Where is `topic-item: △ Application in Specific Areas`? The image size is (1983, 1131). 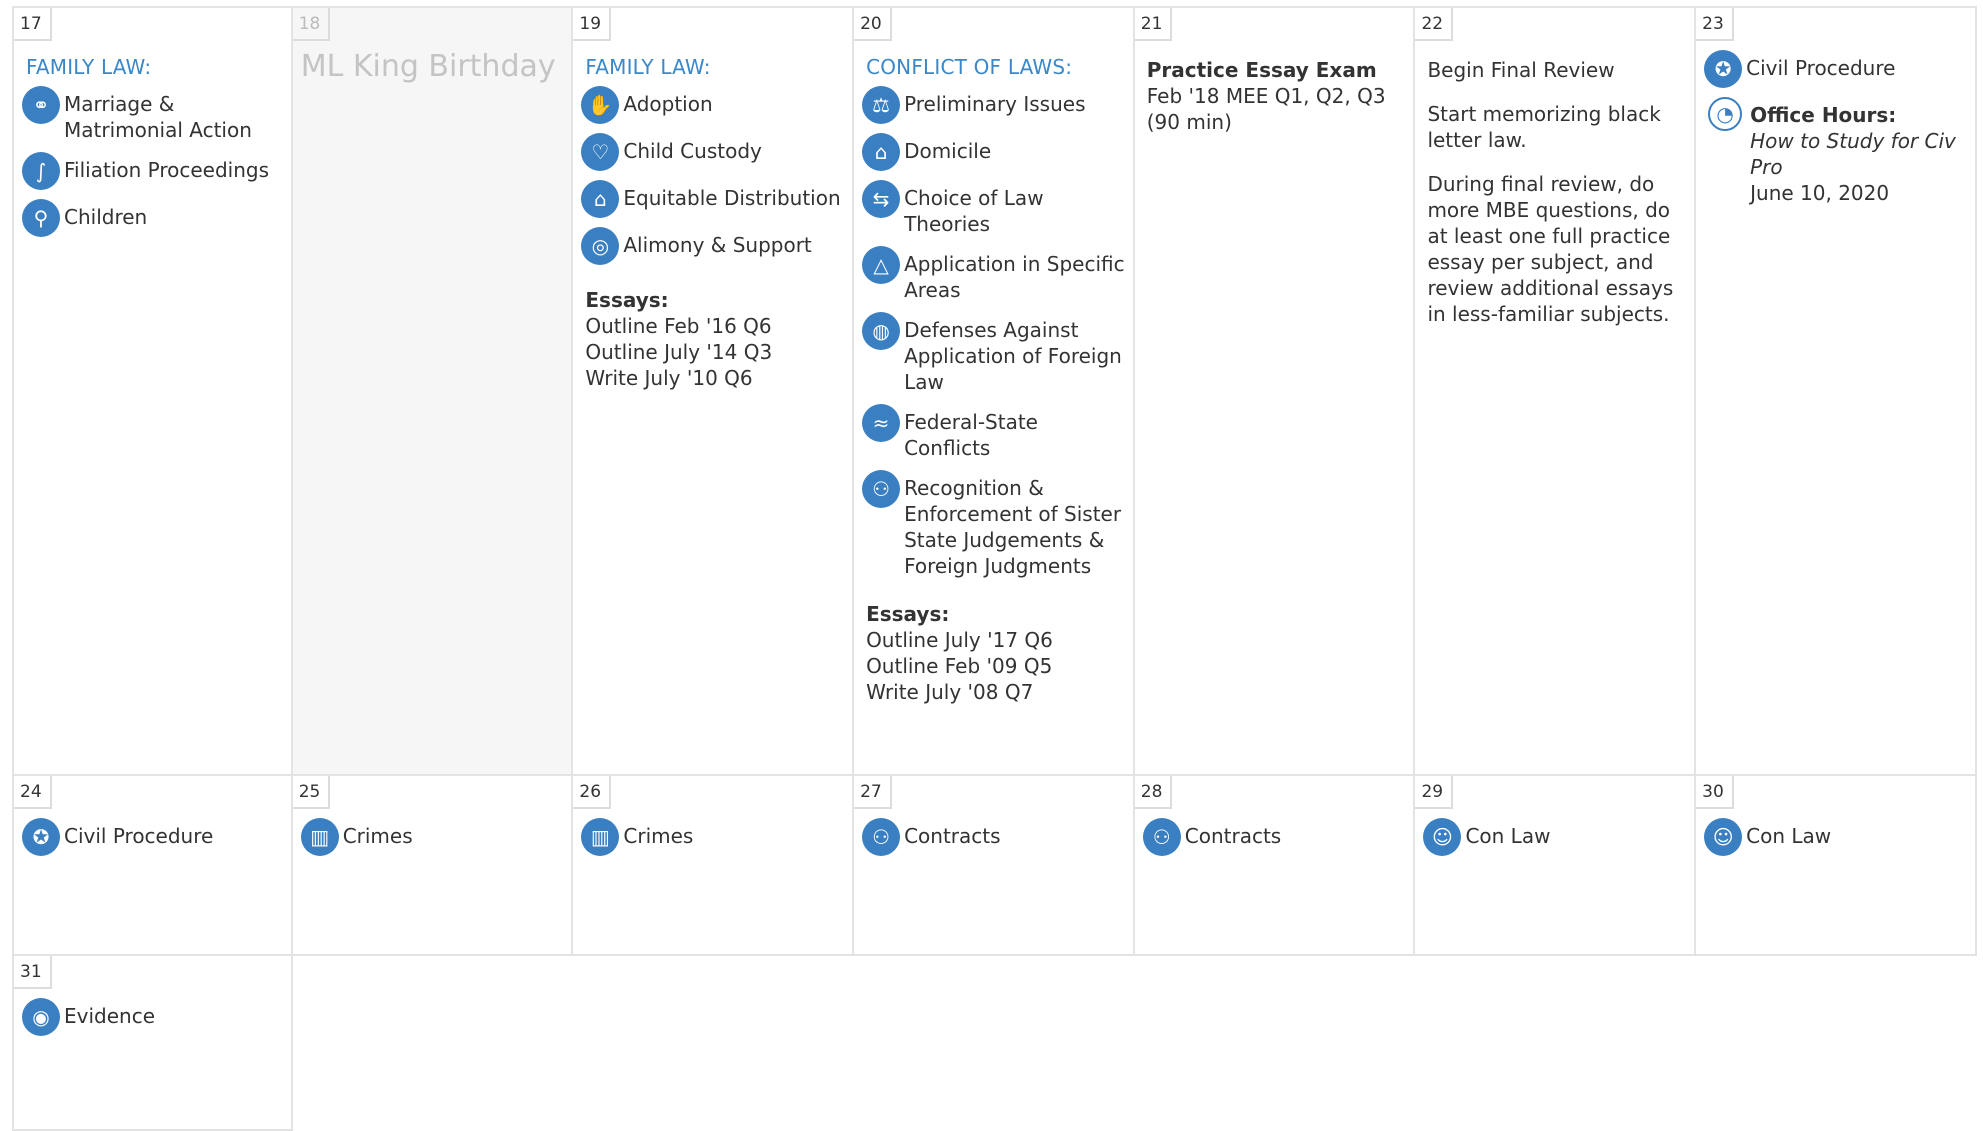 topic-item: △ Application in Specific Areas is located at coordinates (993, 274).